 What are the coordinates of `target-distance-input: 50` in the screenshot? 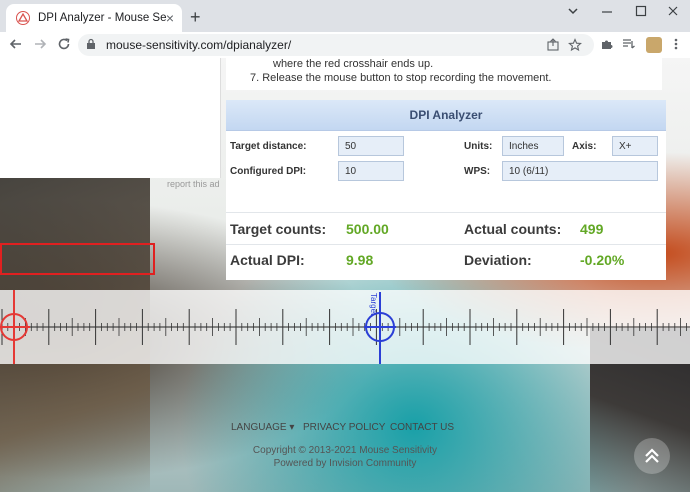 It's located at (371, 146).